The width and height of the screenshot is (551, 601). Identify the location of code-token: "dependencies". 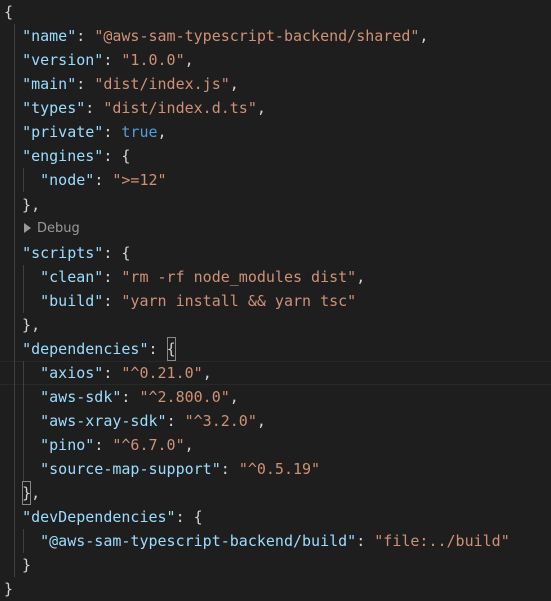
(85, 349).